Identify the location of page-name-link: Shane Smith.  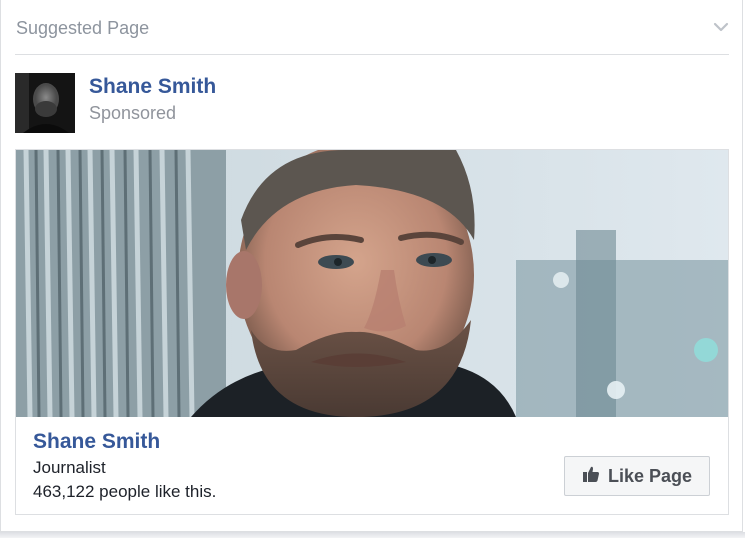
(152, 87).